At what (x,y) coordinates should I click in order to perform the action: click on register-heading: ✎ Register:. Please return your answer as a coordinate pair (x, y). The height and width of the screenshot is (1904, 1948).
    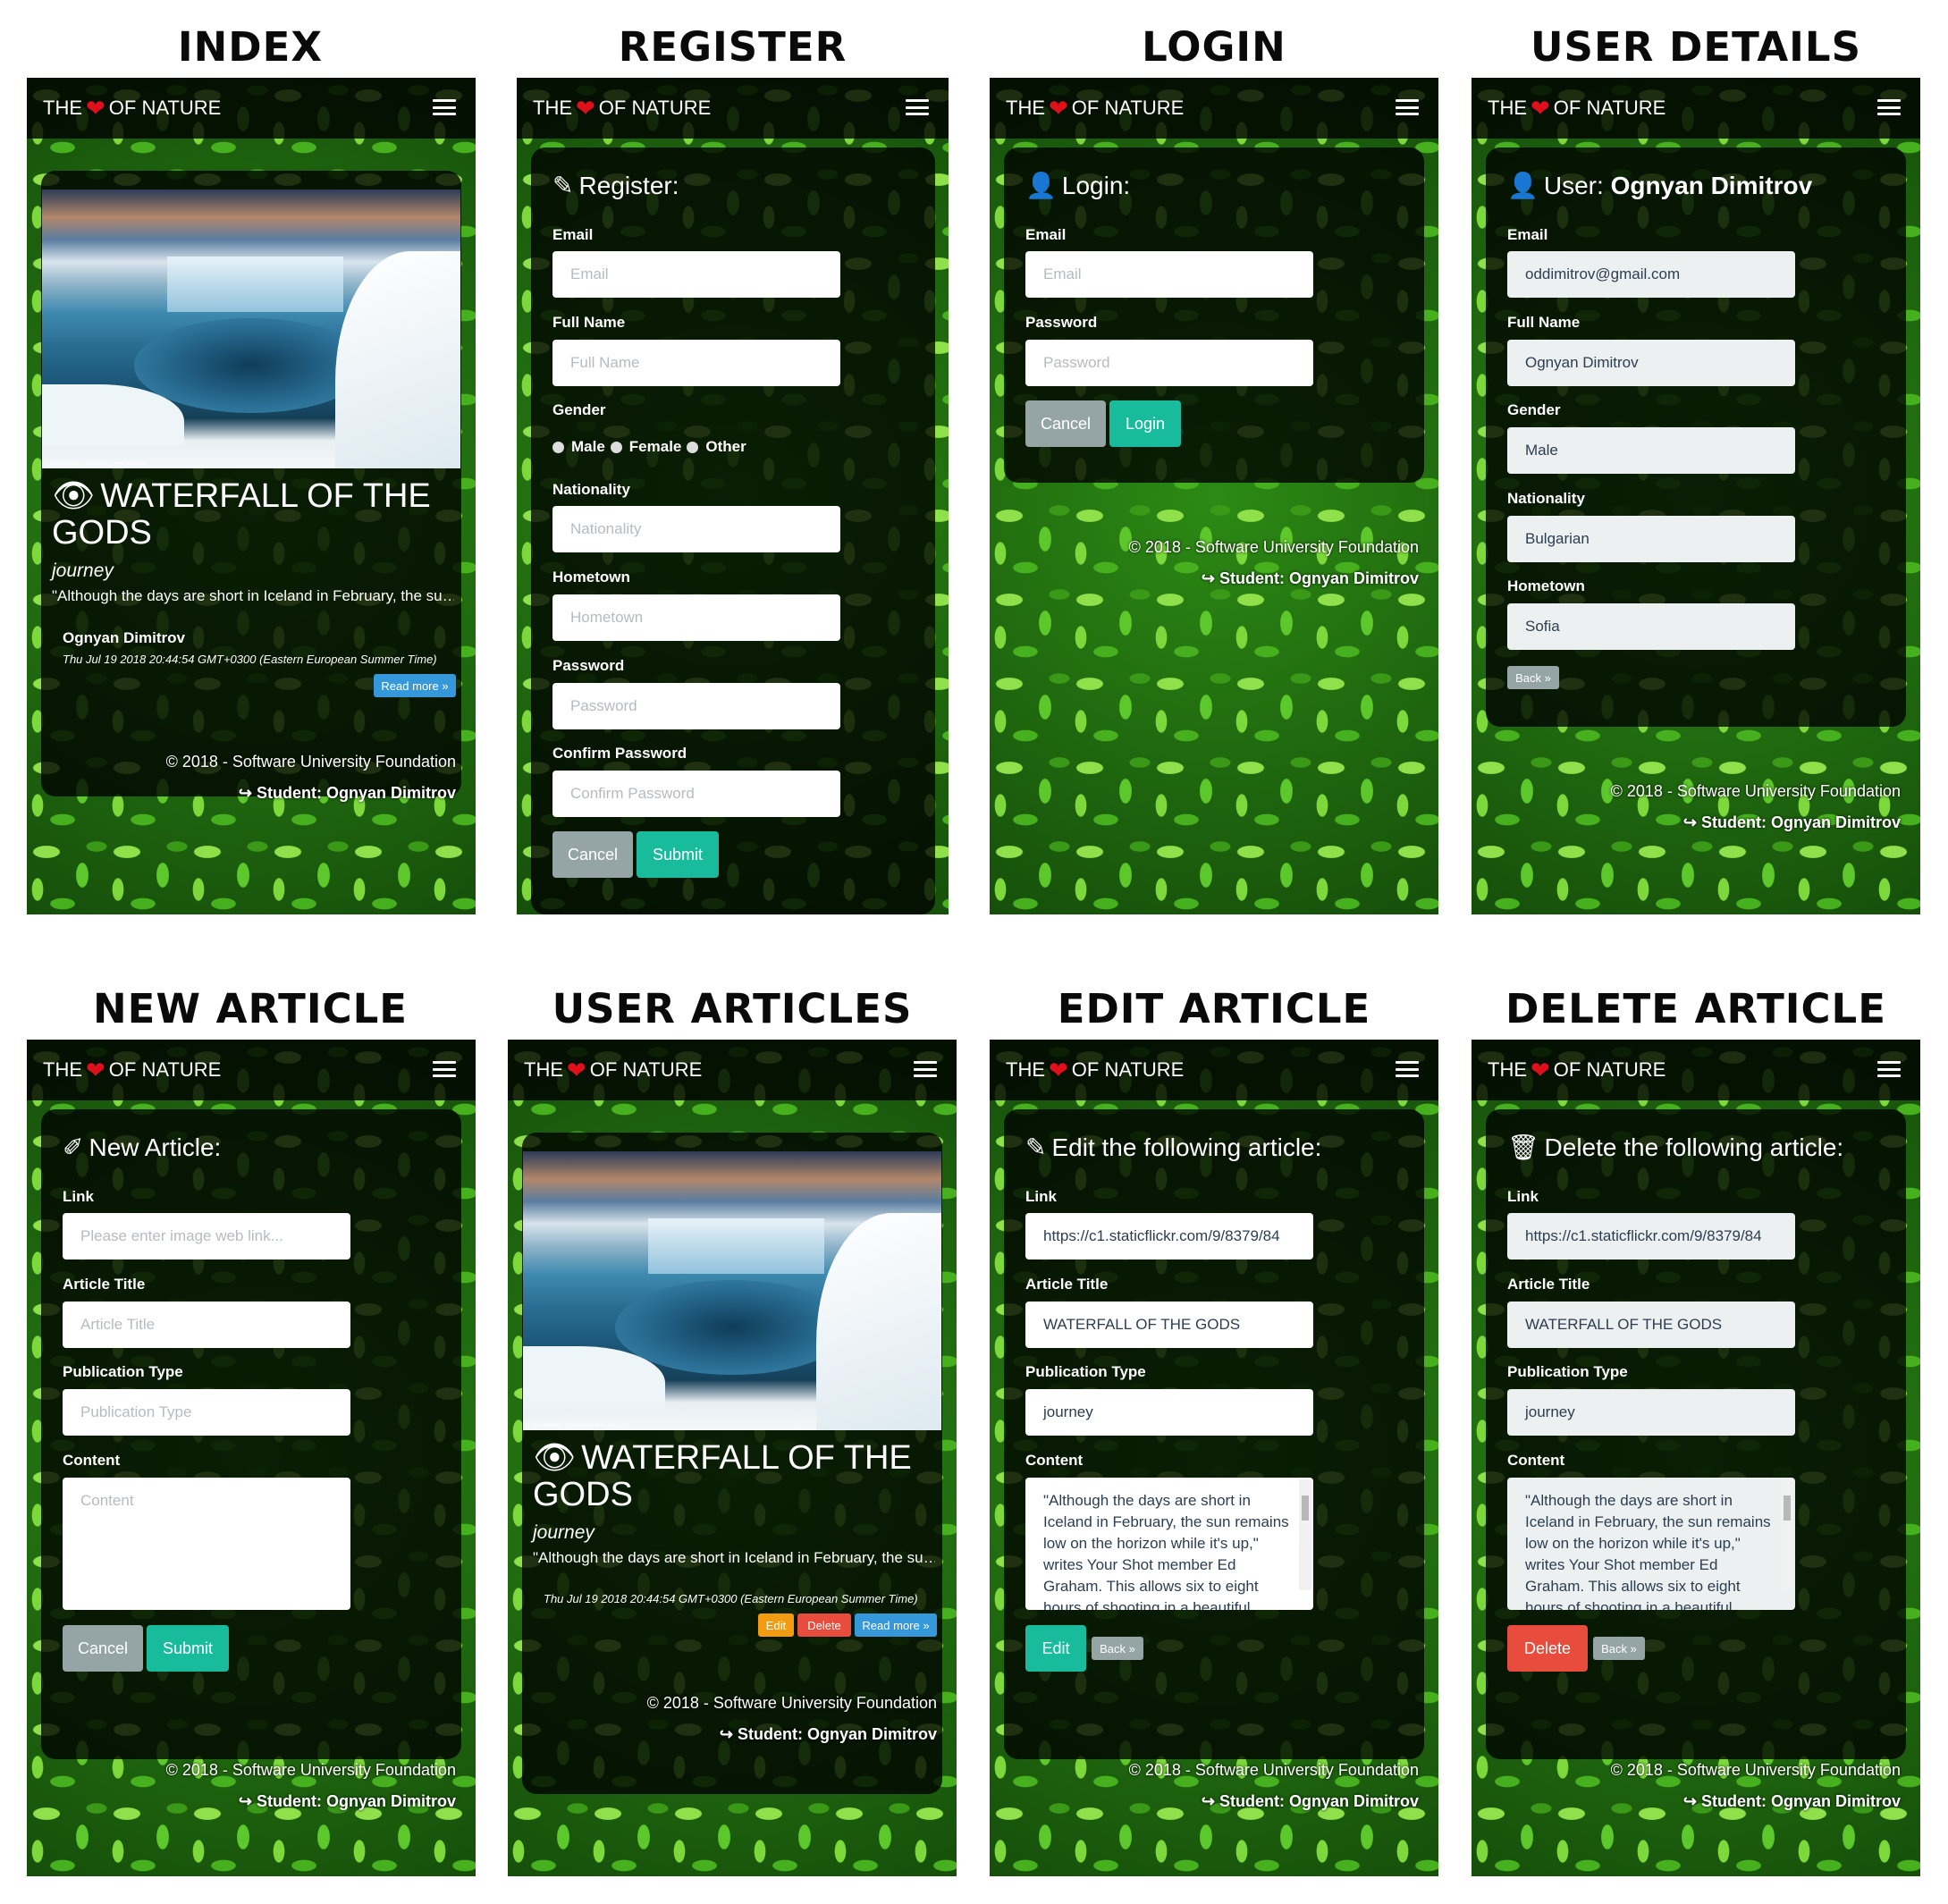
    Looking at the image, I should click on (615, 185).